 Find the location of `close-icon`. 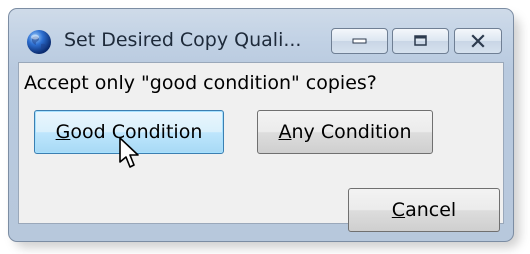

close-icon is located at coordinates (478, 41).